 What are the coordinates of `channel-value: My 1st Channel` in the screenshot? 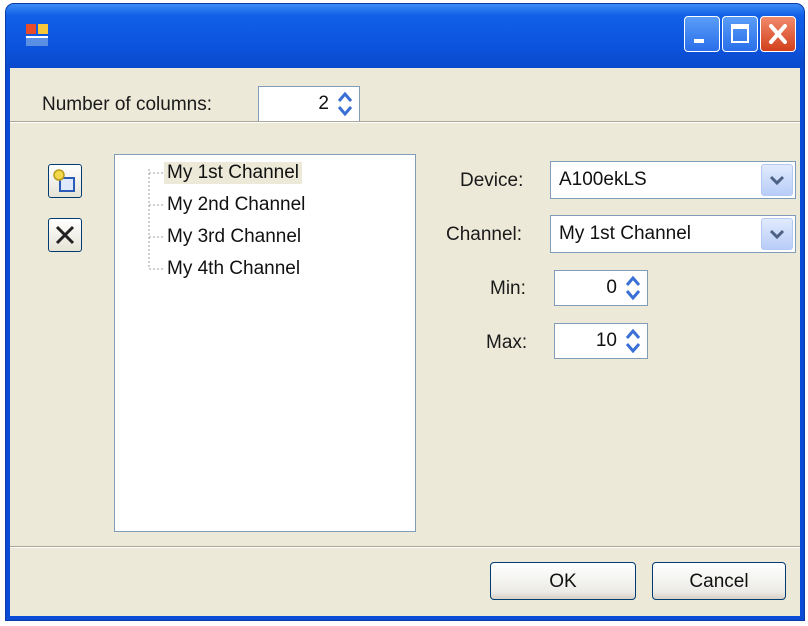 It's located at (625, 233).